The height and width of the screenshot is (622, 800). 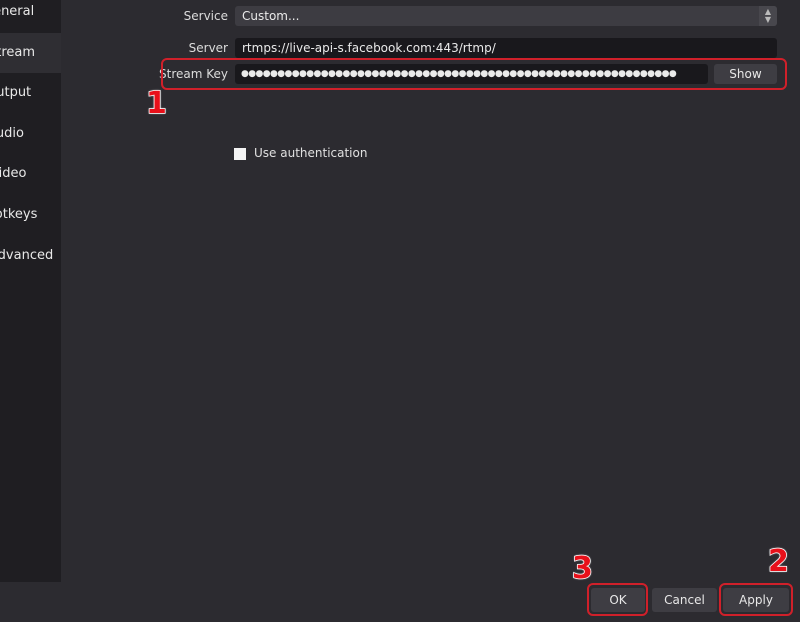 What do you see at coordinates (208, 48) in the screenshot?
I see `server-label: Server` at bounding box center [208, 48].